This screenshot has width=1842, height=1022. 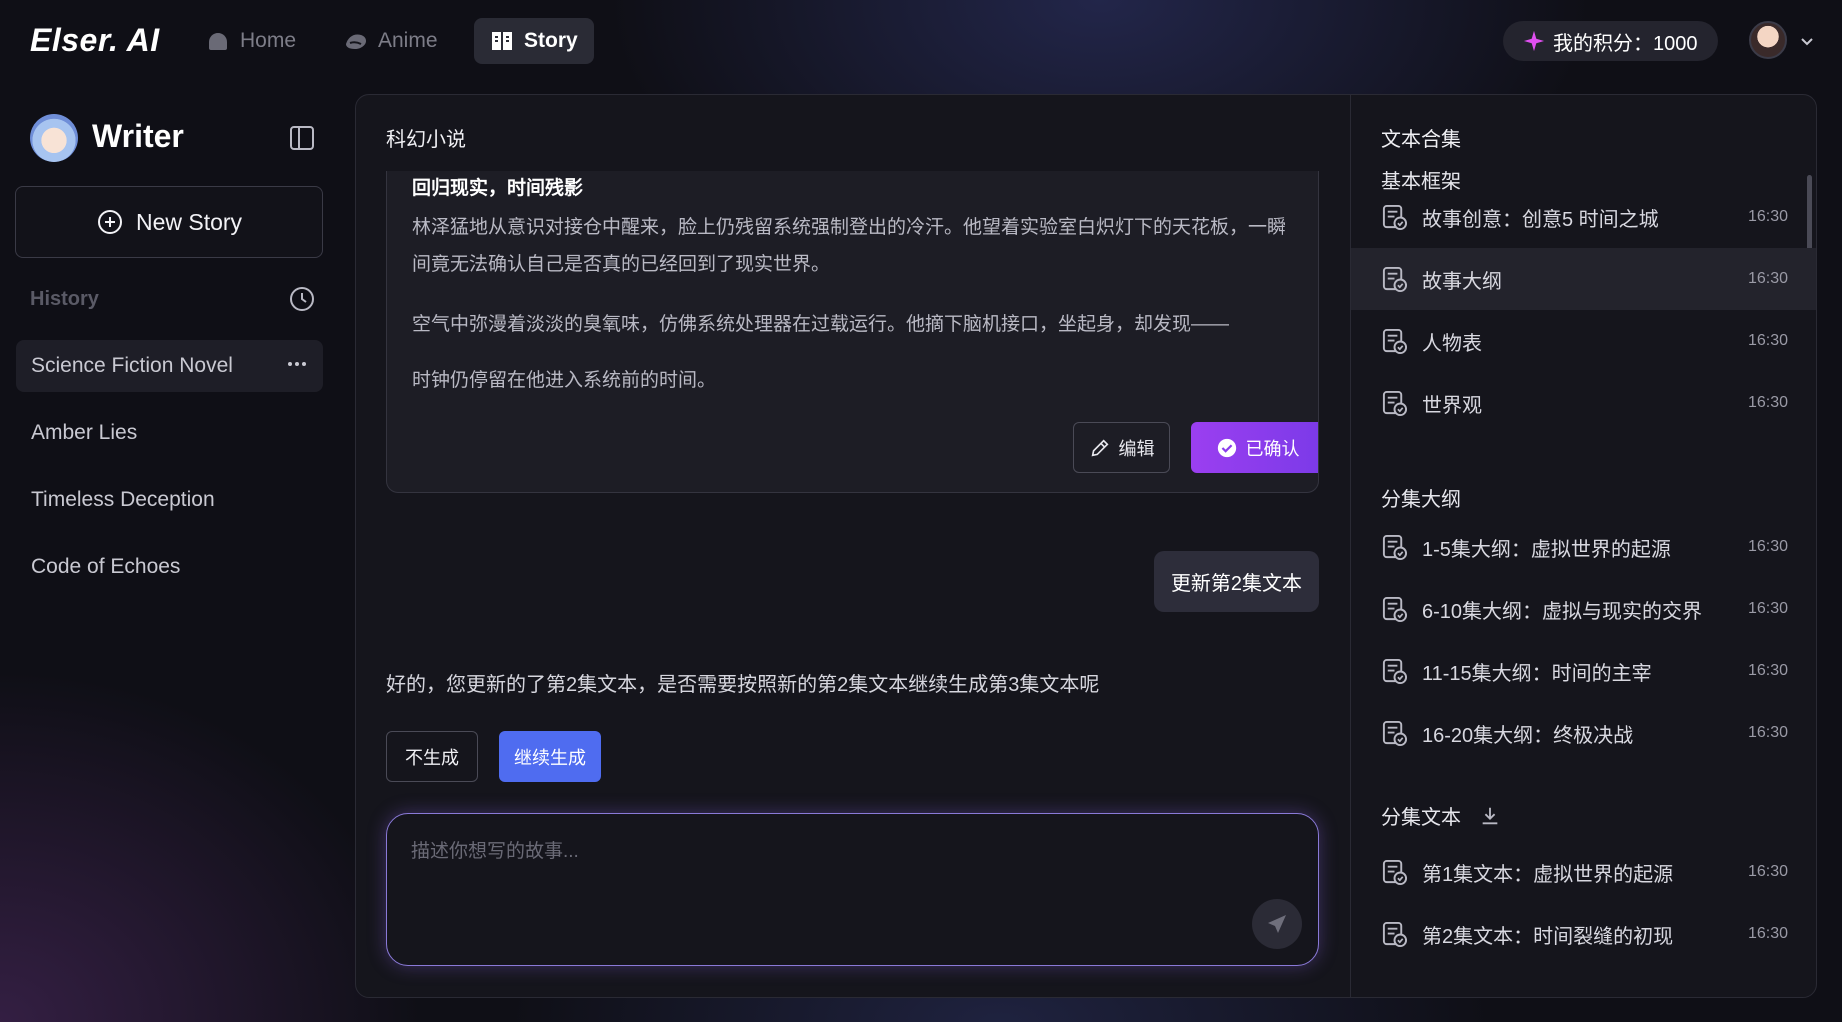 I want to click on more-options-icon, so click(x=297, y=364).